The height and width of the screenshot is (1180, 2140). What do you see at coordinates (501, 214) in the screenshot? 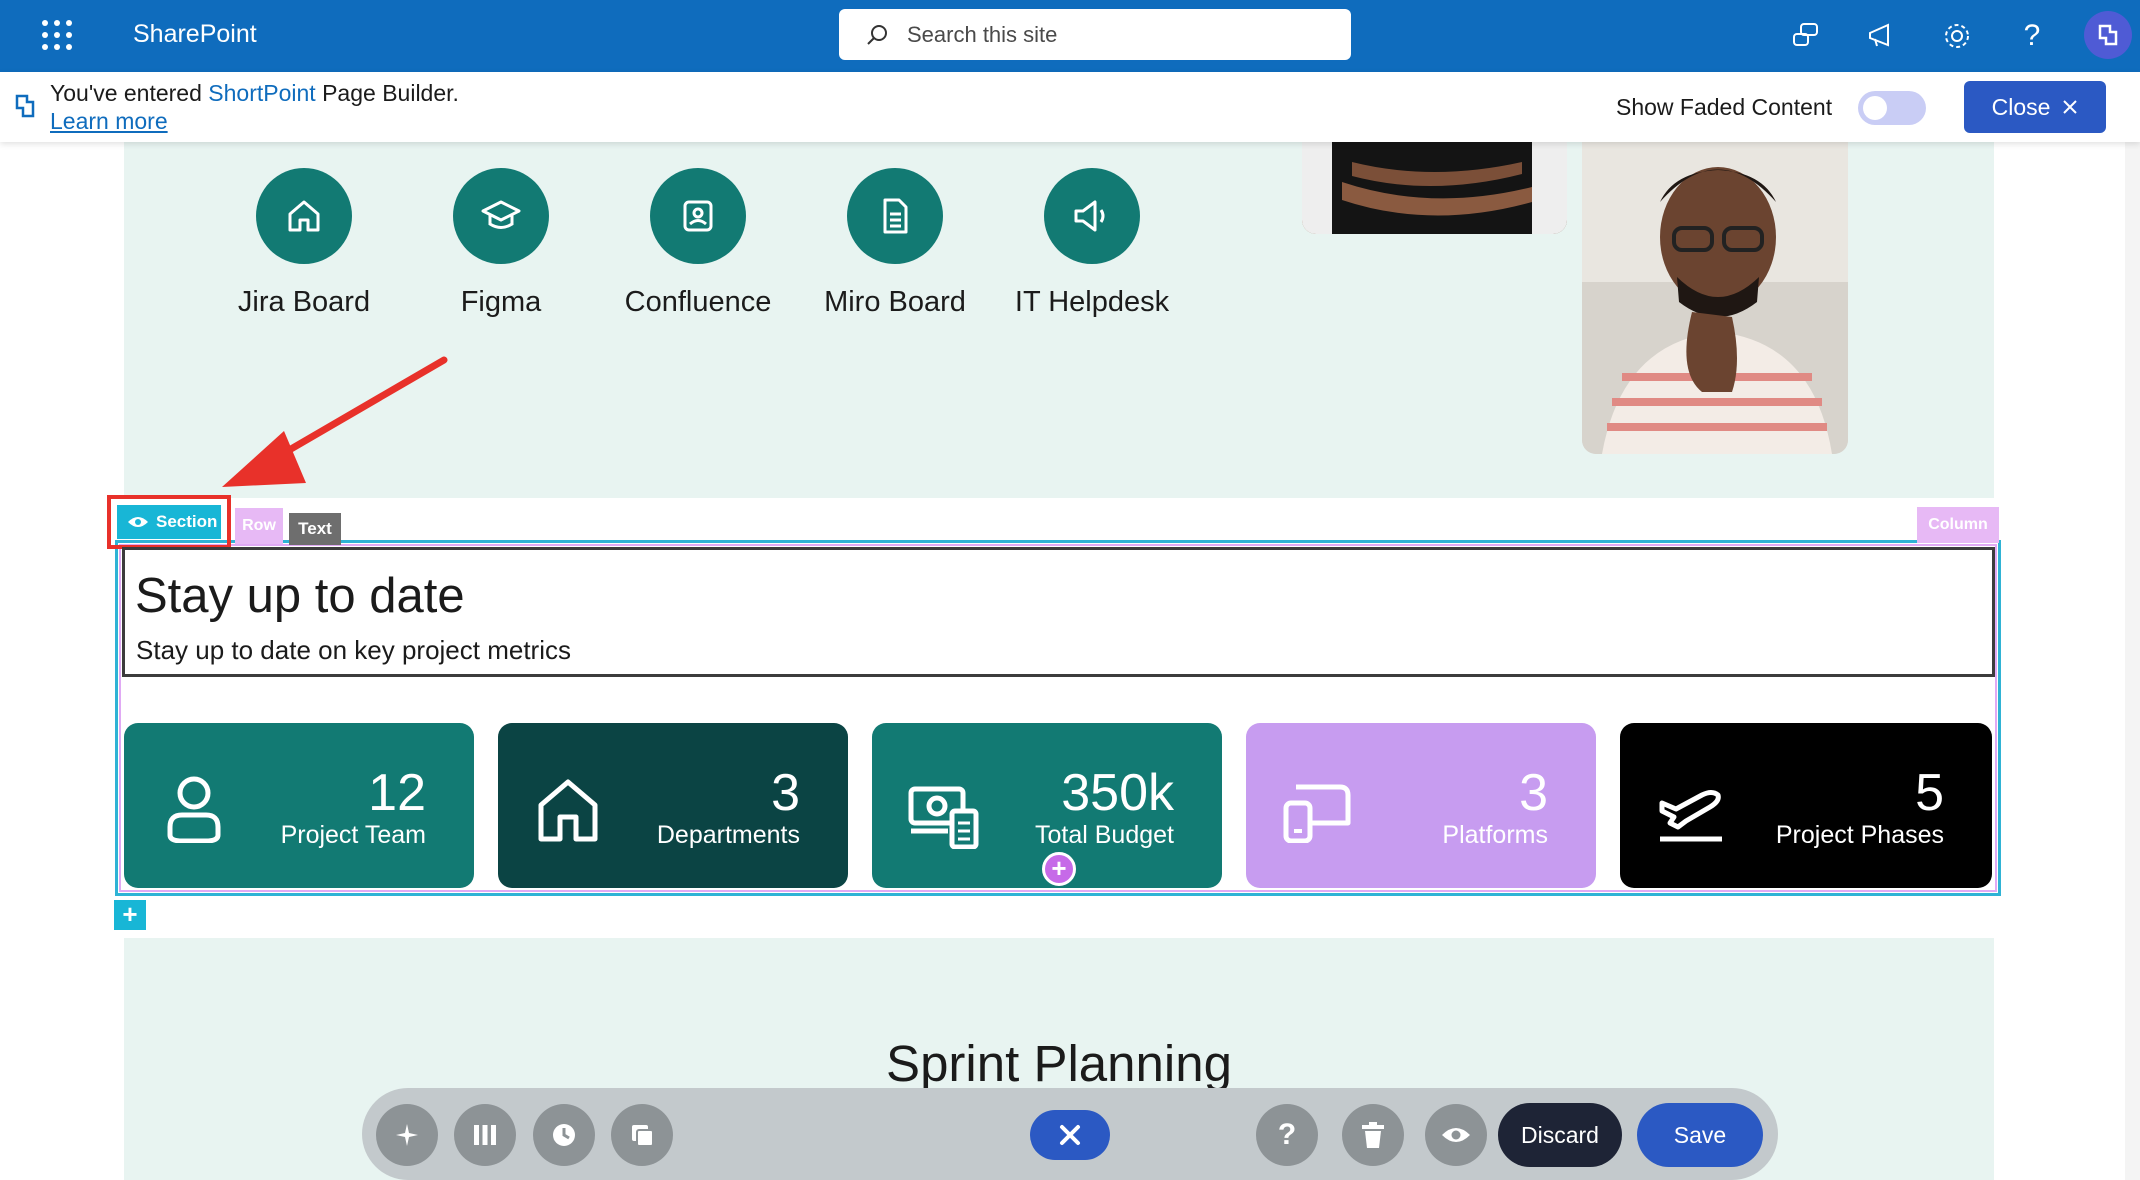
I see `graduation-cap-icon` at bounding box center [501, 214].